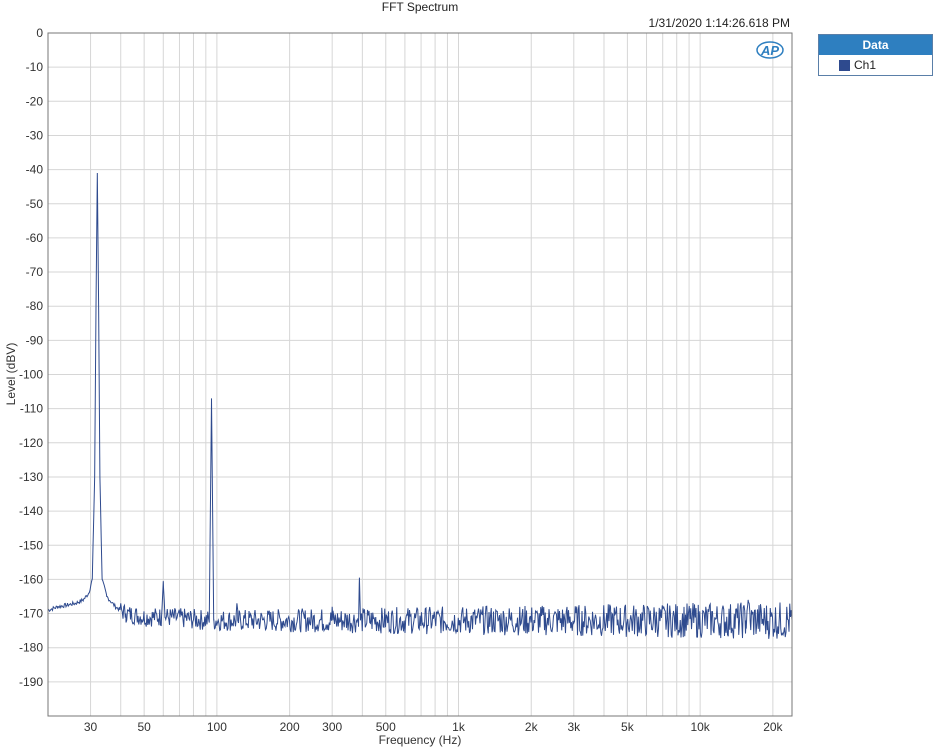 This screenshot has width=939, height=749. I want to click on x-tick-label: 30, so click(91, 727).